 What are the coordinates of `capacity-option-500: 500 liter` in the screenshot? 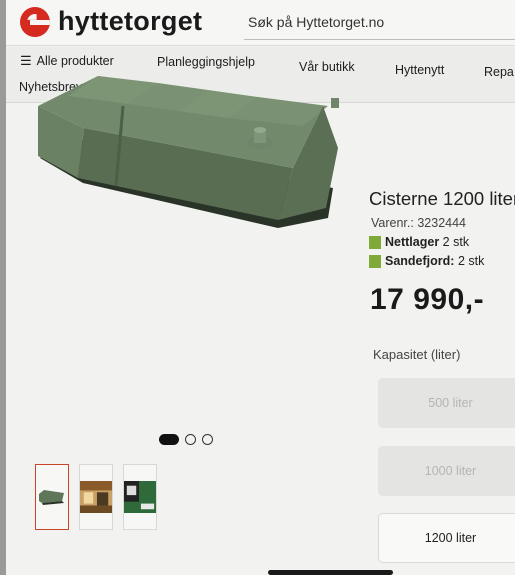 It's located at (446, 403).